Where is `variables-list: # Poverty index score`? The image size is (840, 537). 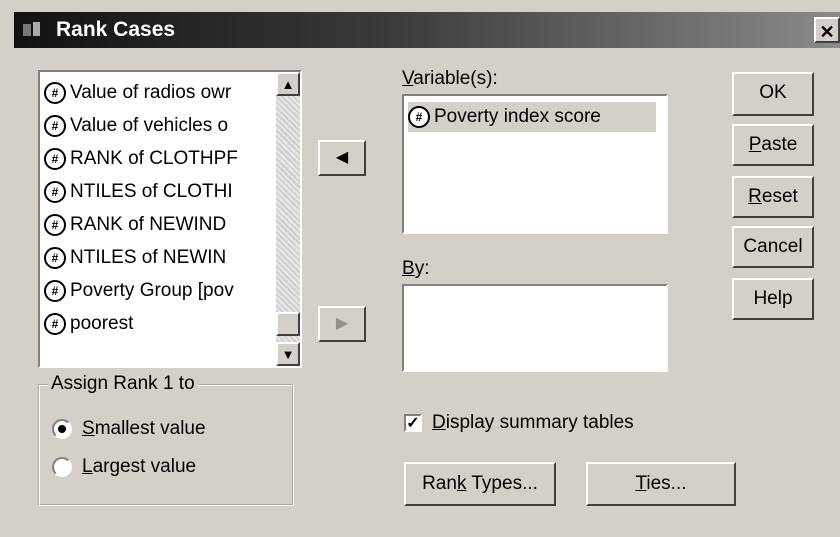
variables-list: # Poverty index score is located at coordinates (535, 164).